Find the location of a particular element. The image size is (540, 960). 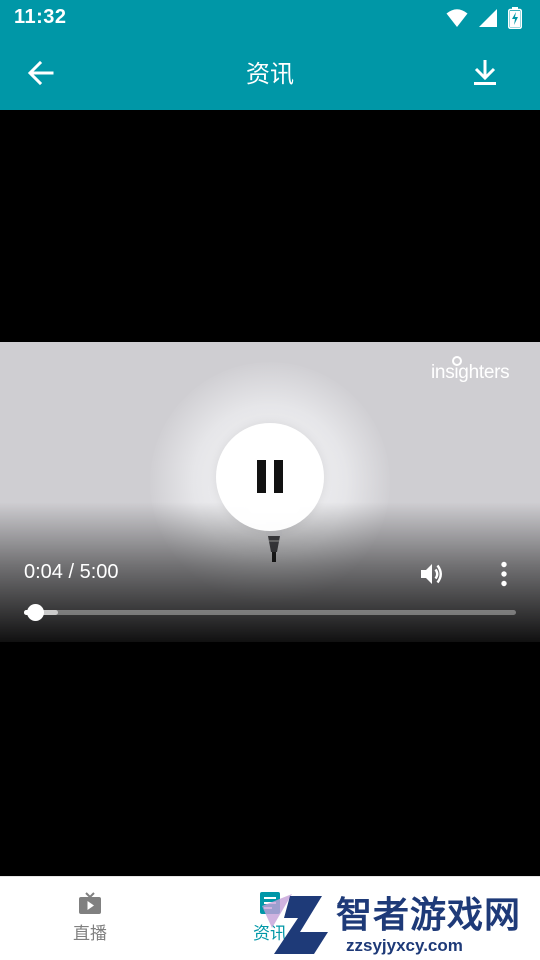

app-bar: 资讯 is located at coordinates (270, 73).